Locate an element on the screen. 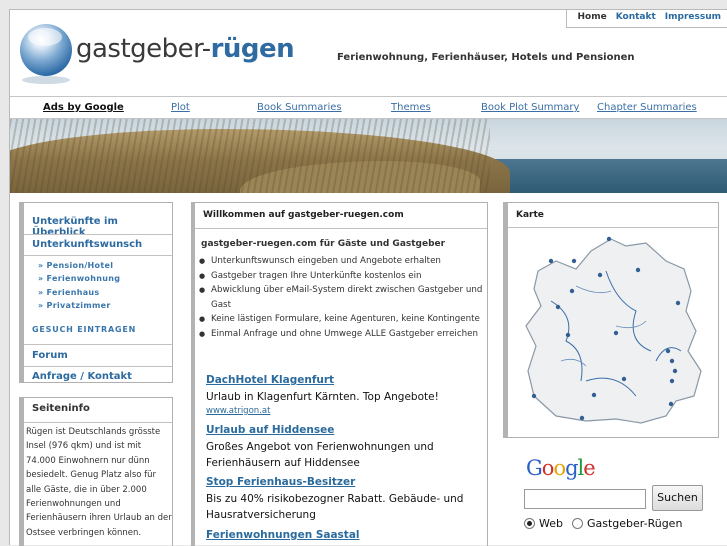 The height and width of the screenshot is (546, 727). nav-link-themes: Themes is located at coordinates (411, 107).